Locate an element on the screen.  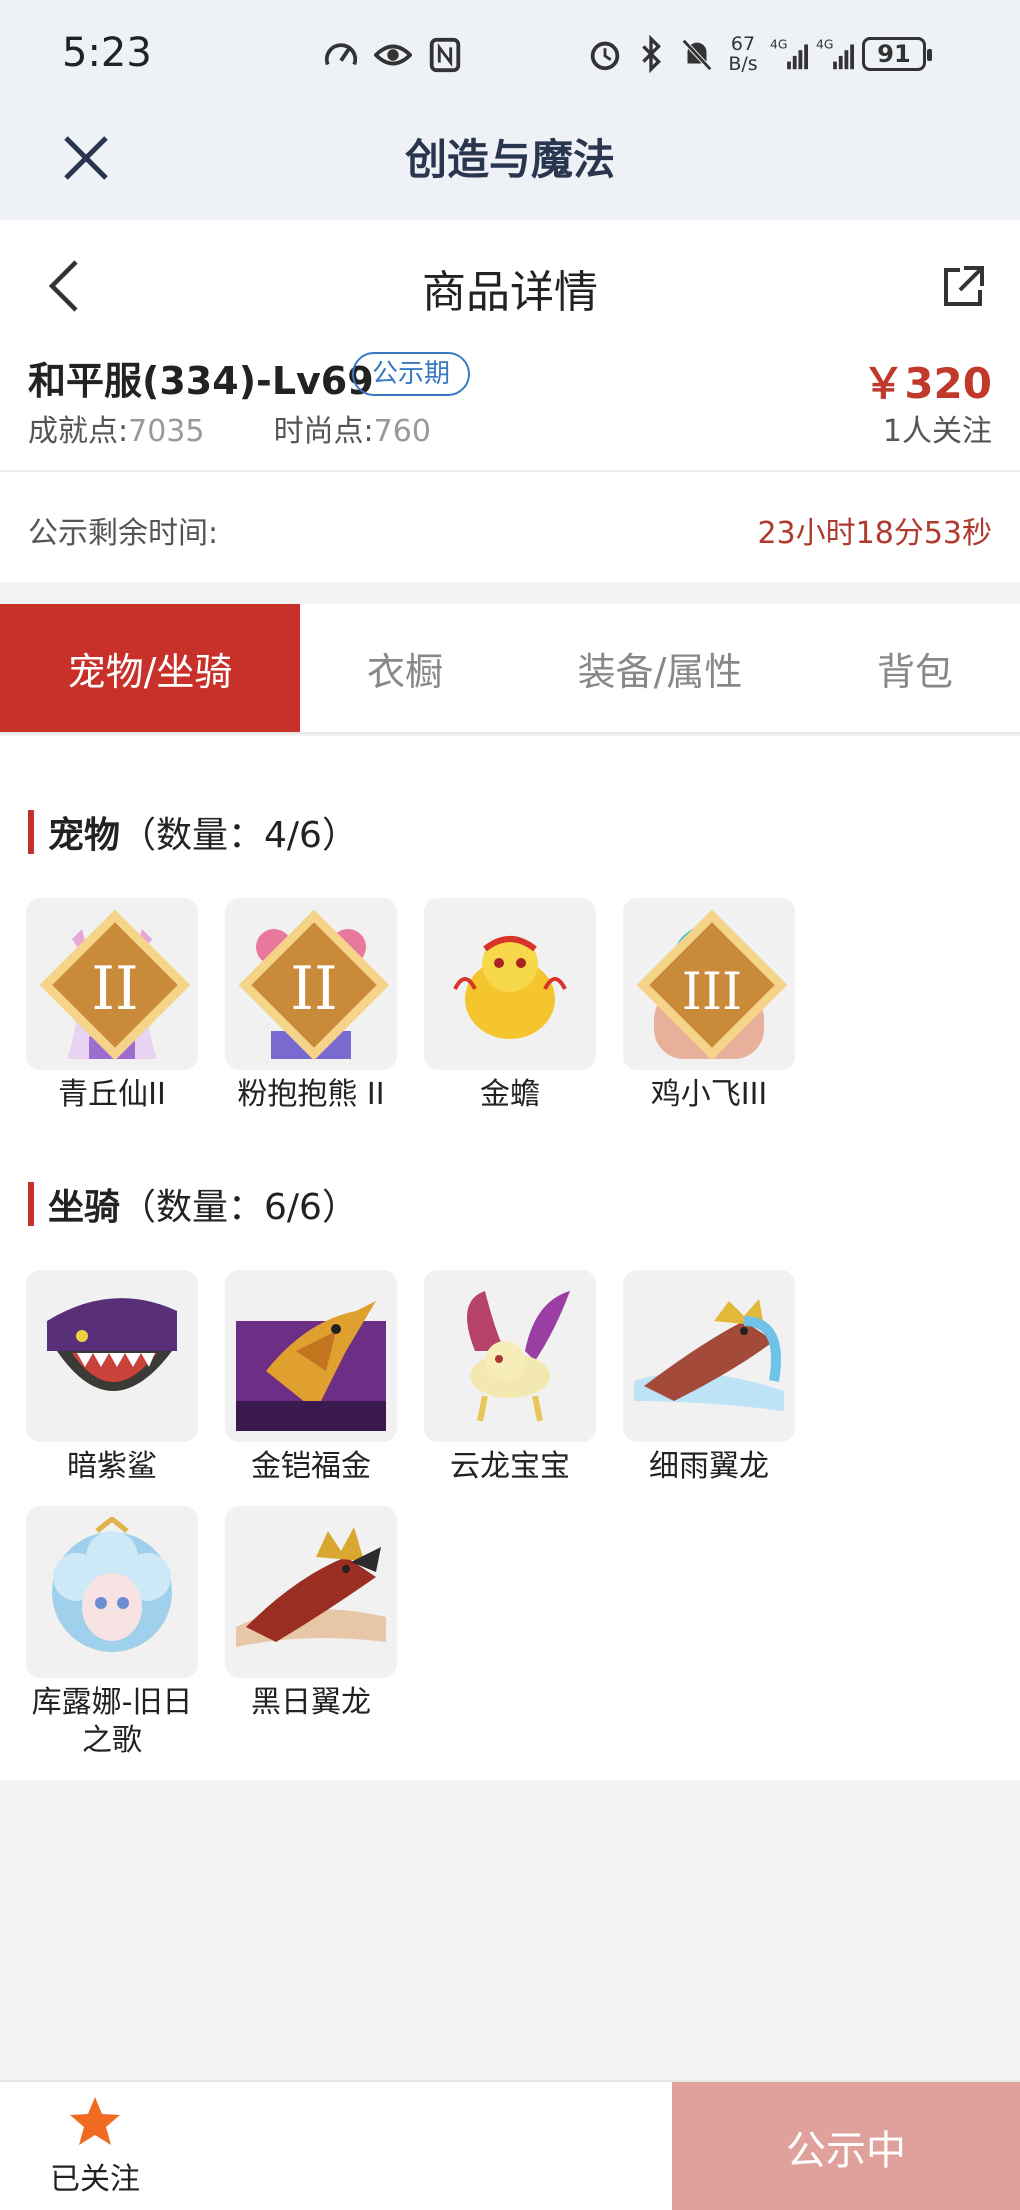
mount-item: 云龙宝宝 is located at coordinates (510, 1378).